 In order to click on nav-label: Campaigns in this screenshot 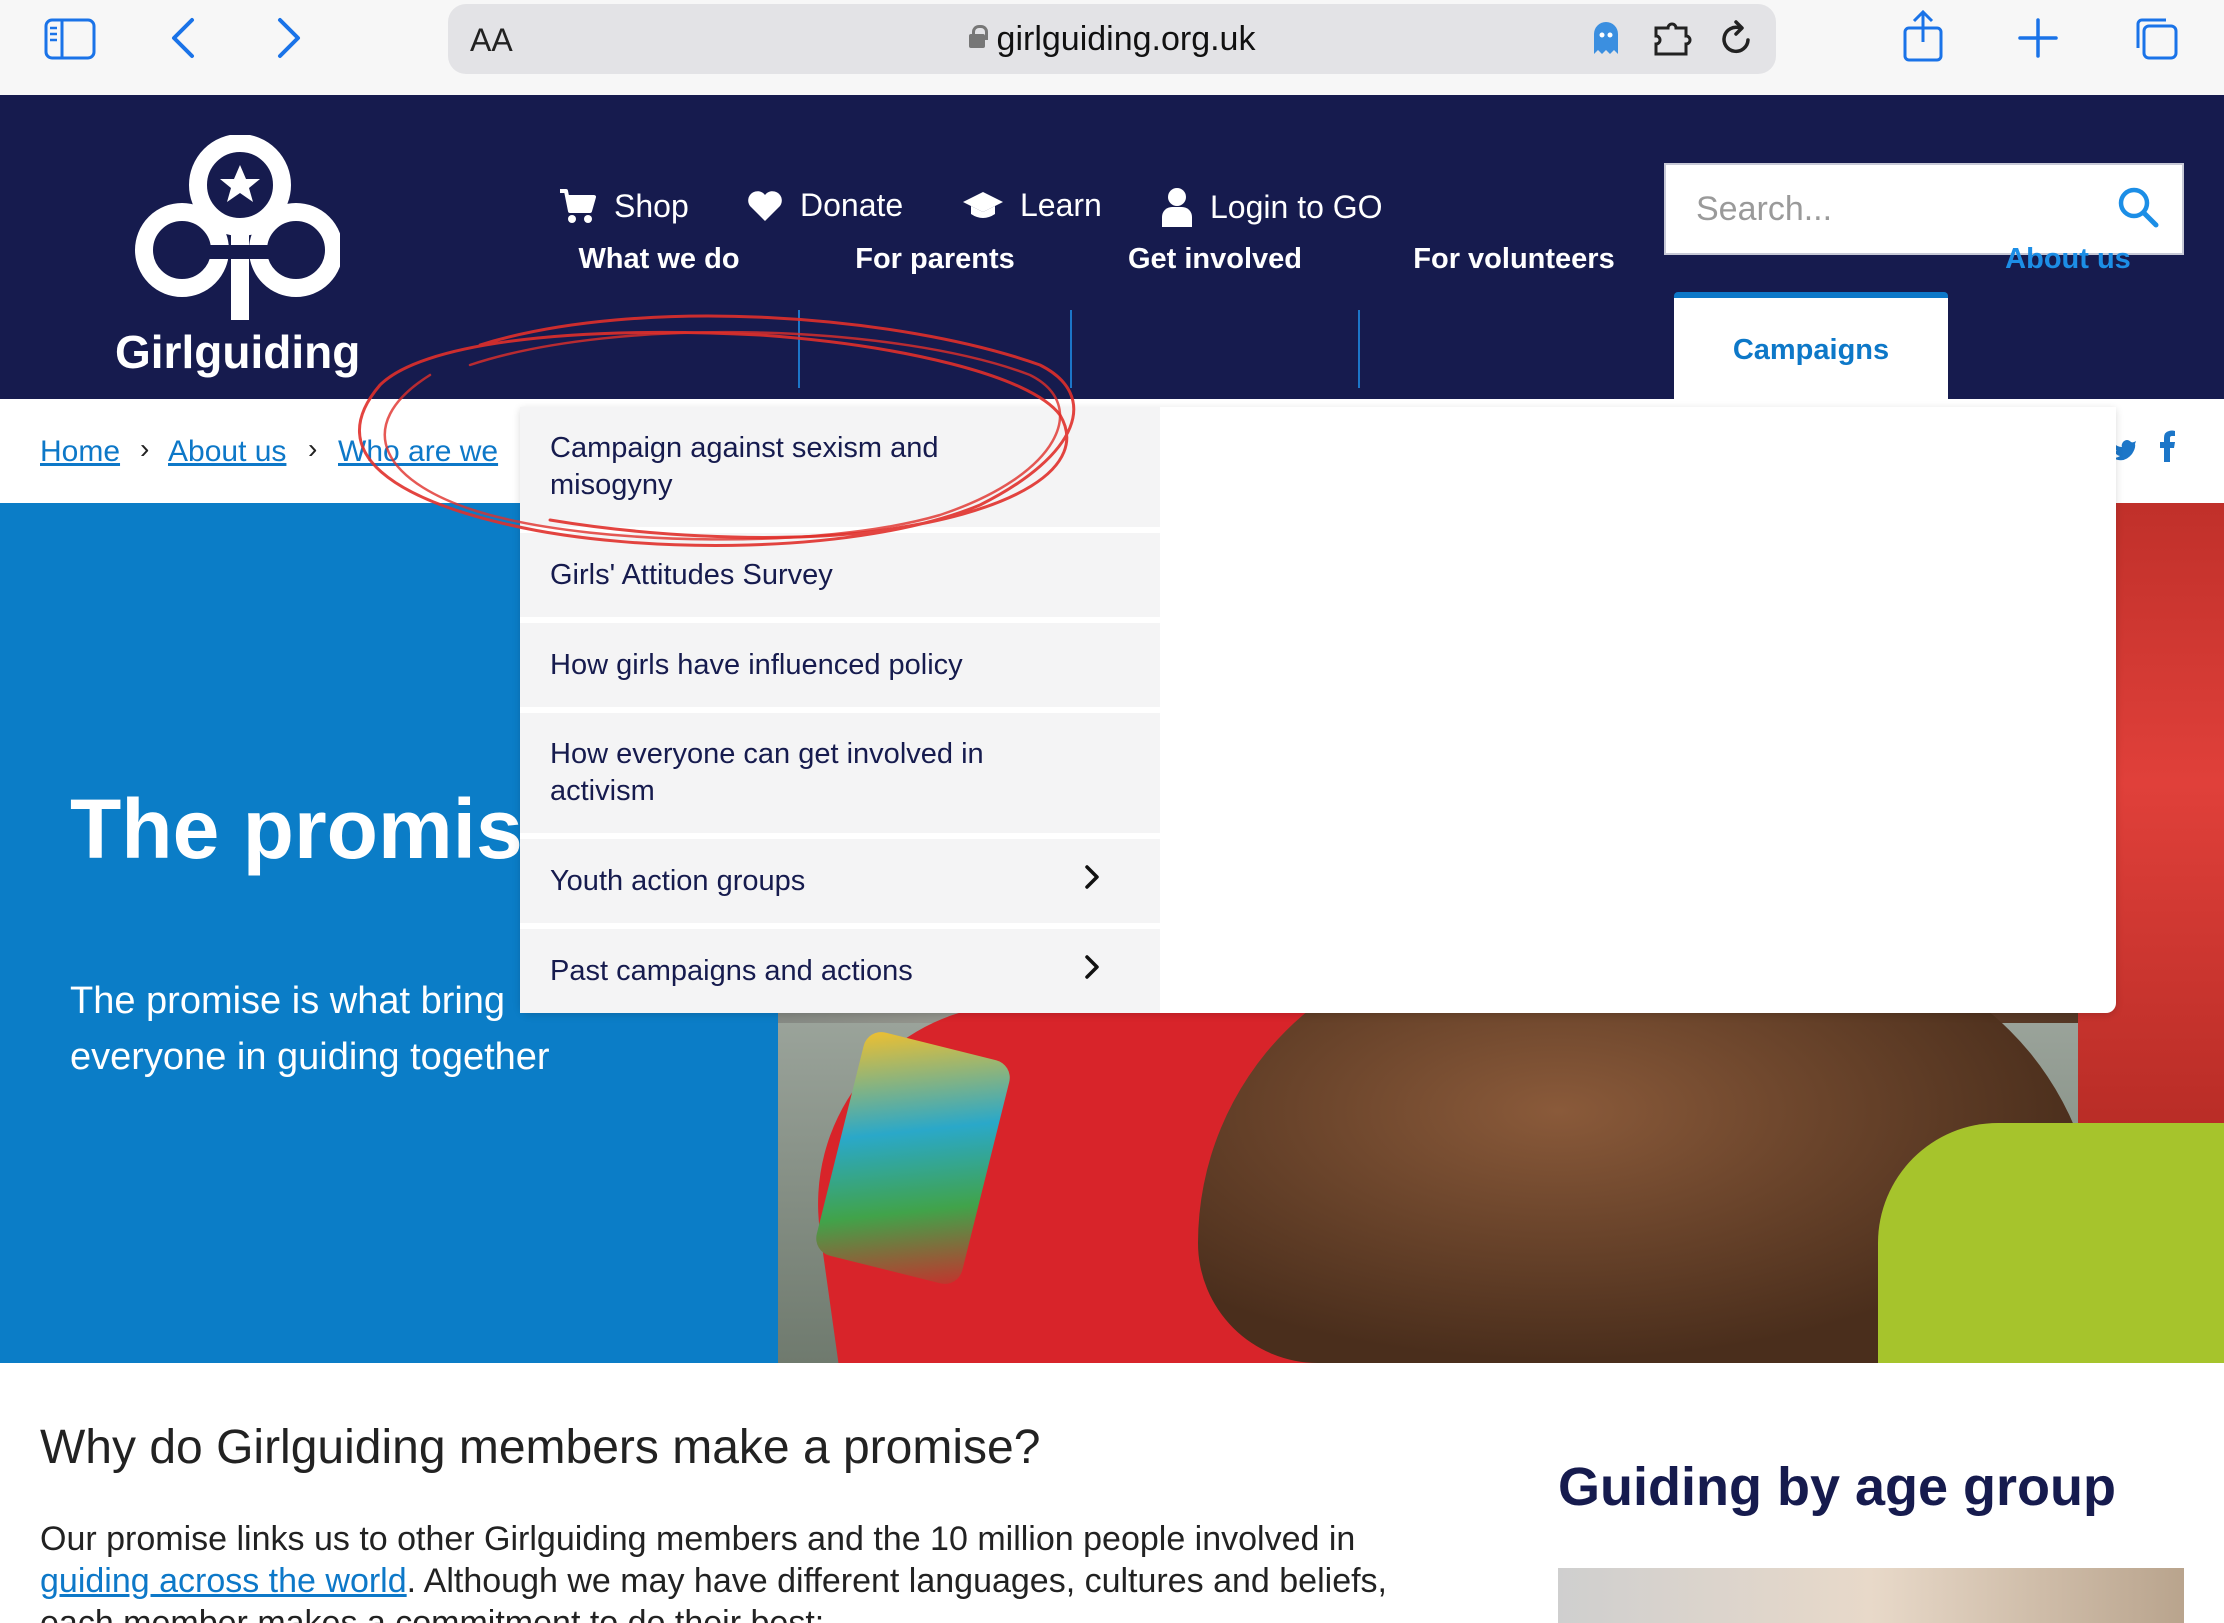, I will do `click(1811, 349)`.